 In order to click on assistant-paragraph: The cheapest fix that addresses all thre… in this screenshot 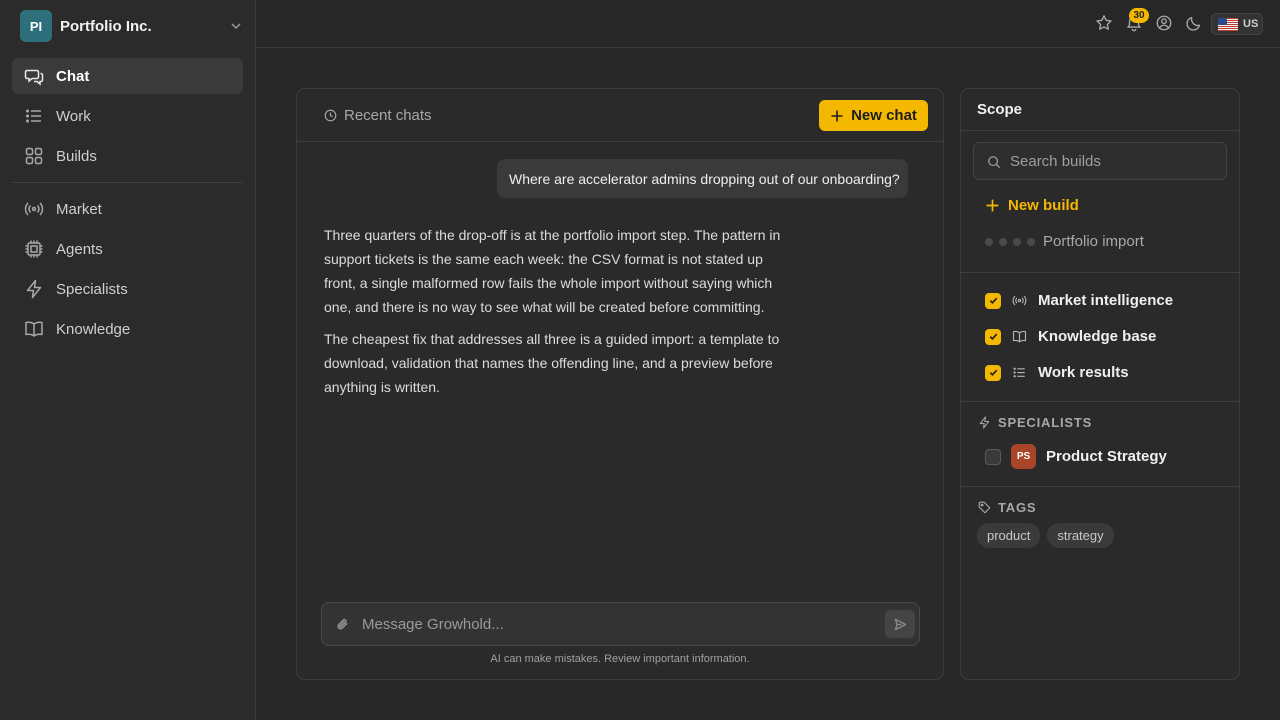, I will do `click(552, 363)`.